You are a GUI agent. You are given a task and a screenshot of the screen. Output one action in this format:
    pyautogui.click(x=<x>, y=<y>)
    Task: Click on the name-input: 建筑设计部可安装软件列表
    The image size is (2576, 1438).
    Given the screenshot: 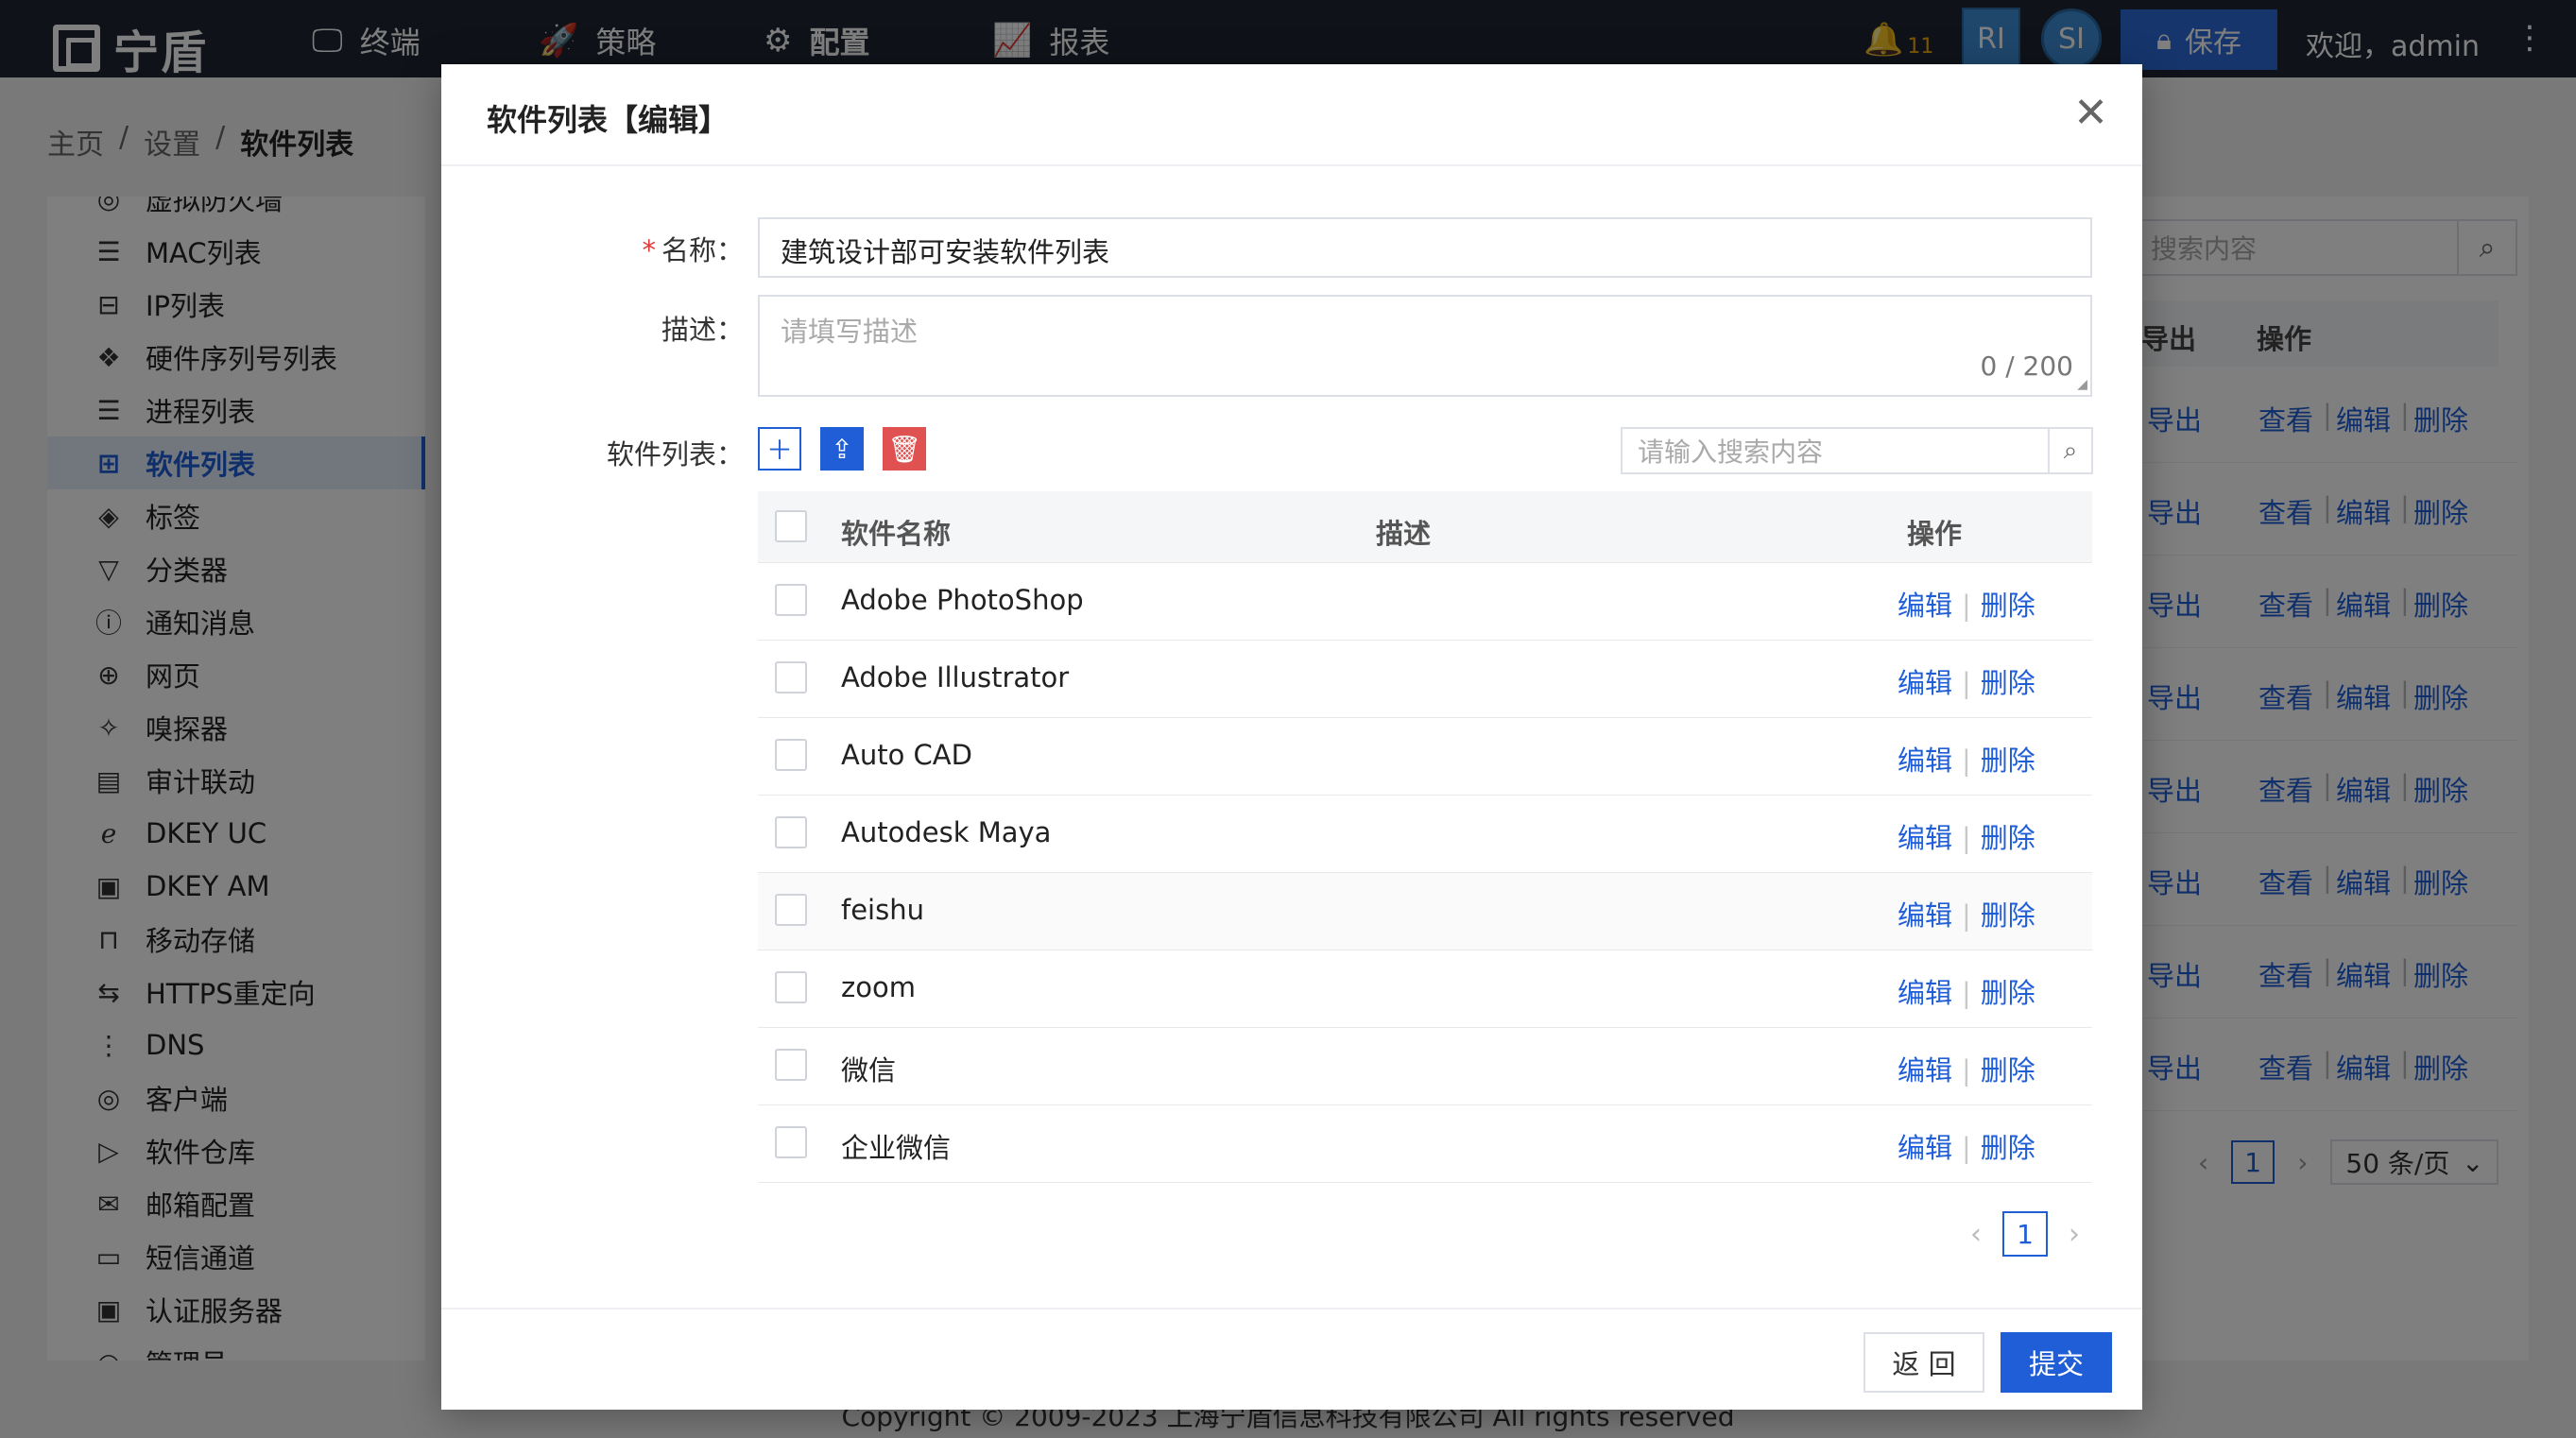 What is the action you would take?
    pyautogui.click(x=1425, y=248)
    